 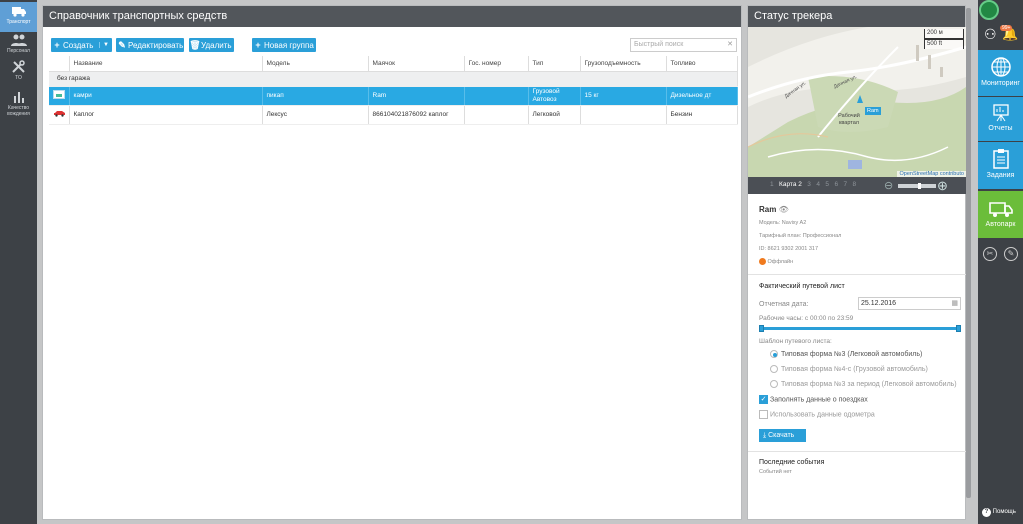 What do you see at coordinates (284, 45) in the screenshot?
I see `new-group-button: + Новая группа` at bounding box center [284, 45].